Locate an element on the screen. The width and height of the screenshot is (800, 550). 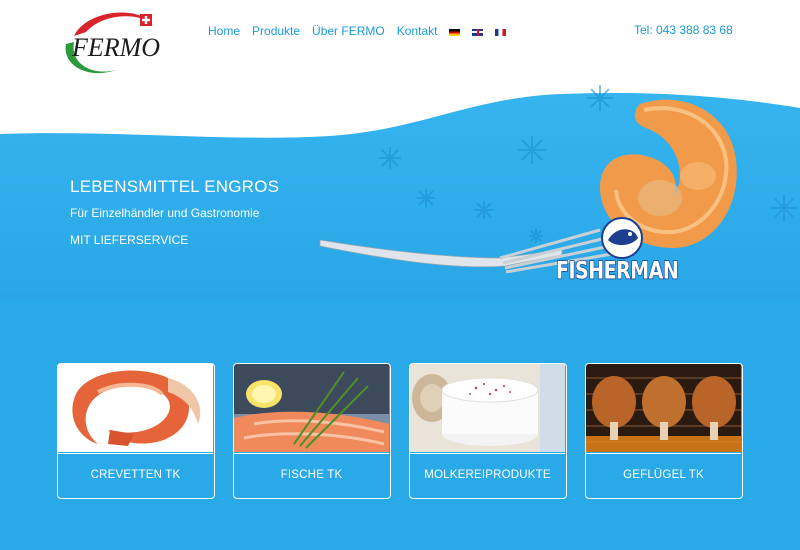
main-nav: Home Produkte Über FERMO Kontakt is located at coordinates (363, 31).